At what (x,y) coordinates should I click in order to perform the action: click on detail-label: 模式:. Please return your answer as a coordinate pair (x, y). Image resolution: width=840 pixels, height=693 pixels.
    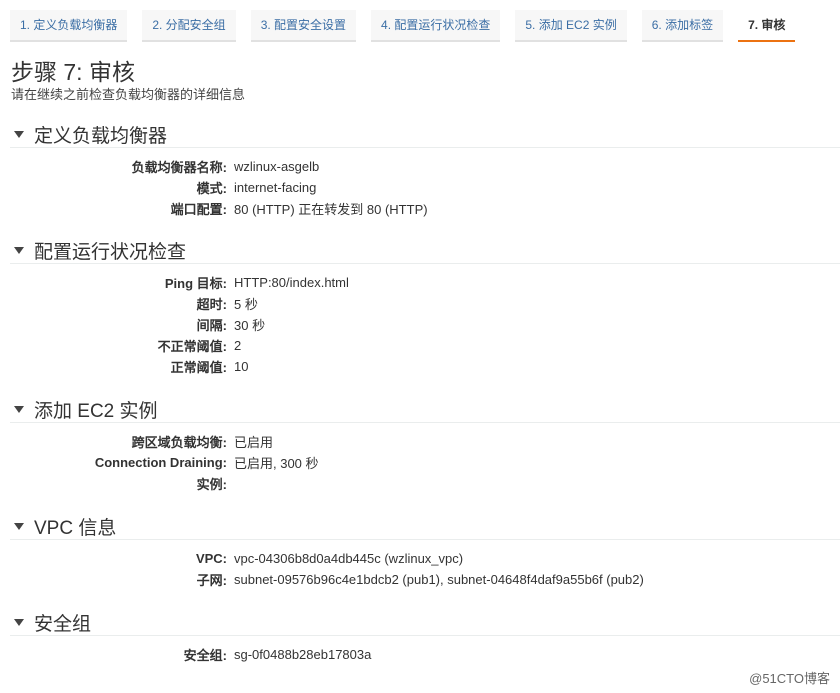
    Looking at the image, I should click on (211, 188).